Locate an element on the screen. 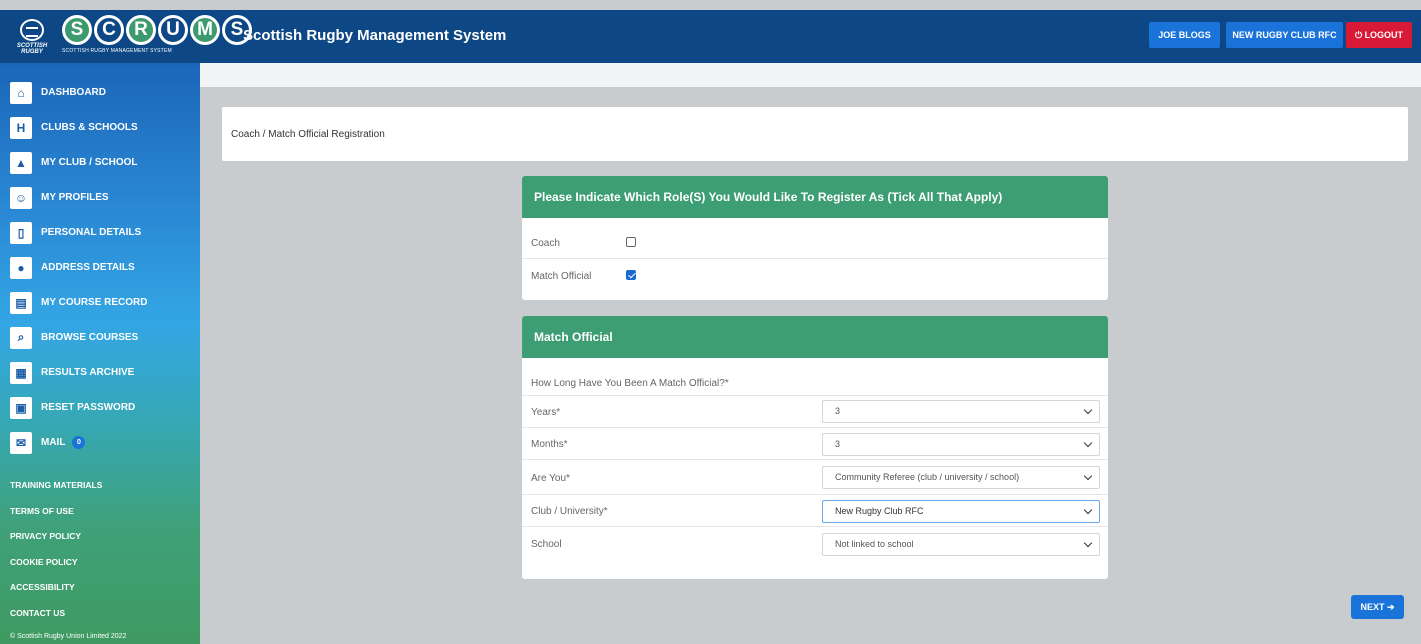 This screenshot has width=1421, height=644. months-select: 3 is located at coordinates (961, 444).